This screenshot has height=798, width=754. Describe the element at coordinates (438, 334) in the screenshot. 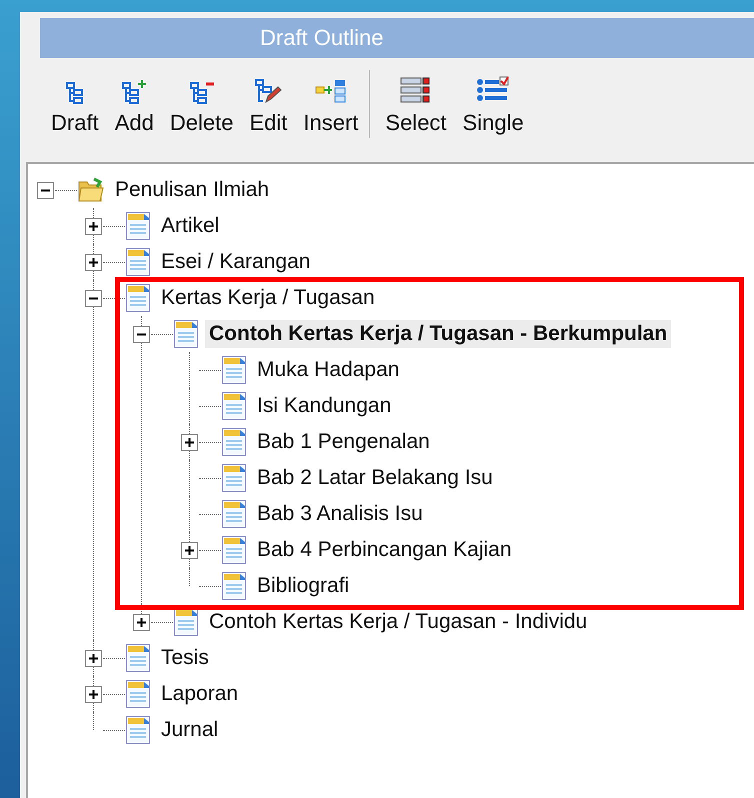

I see `tree-item: Contoh Kertas Kerja / Tugasan - Berkumpulan` at that location.